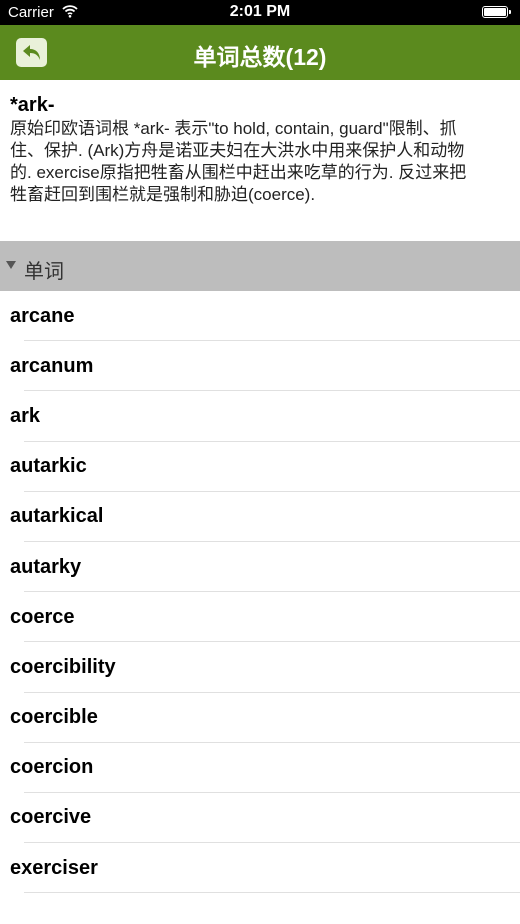 This screenshot has height=924, width=520. Describe the element at coordinates (496, 12) in the screenshot. I see `battery-icon` at that location.